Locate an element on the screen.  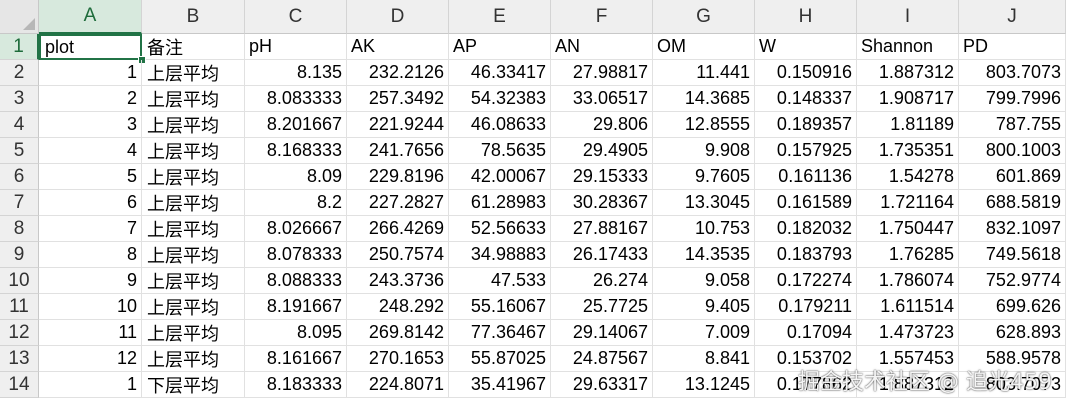
data-cell: 8.083333 is located at coordinates (296, 99).